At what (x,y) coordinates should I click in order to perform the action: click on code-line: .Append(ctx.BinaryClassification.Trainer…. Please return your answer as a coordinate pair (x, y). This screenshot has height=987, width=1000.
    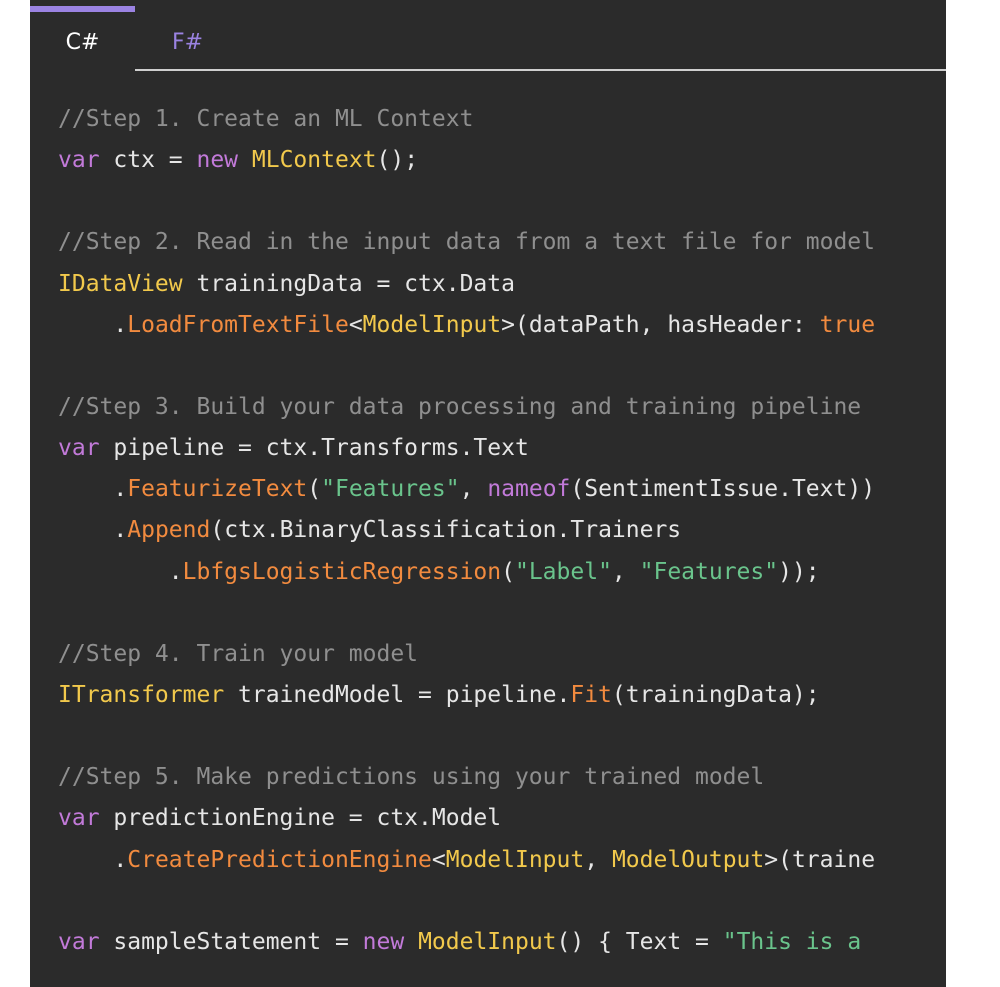
    Looking at the image, I should click on (466, 530).